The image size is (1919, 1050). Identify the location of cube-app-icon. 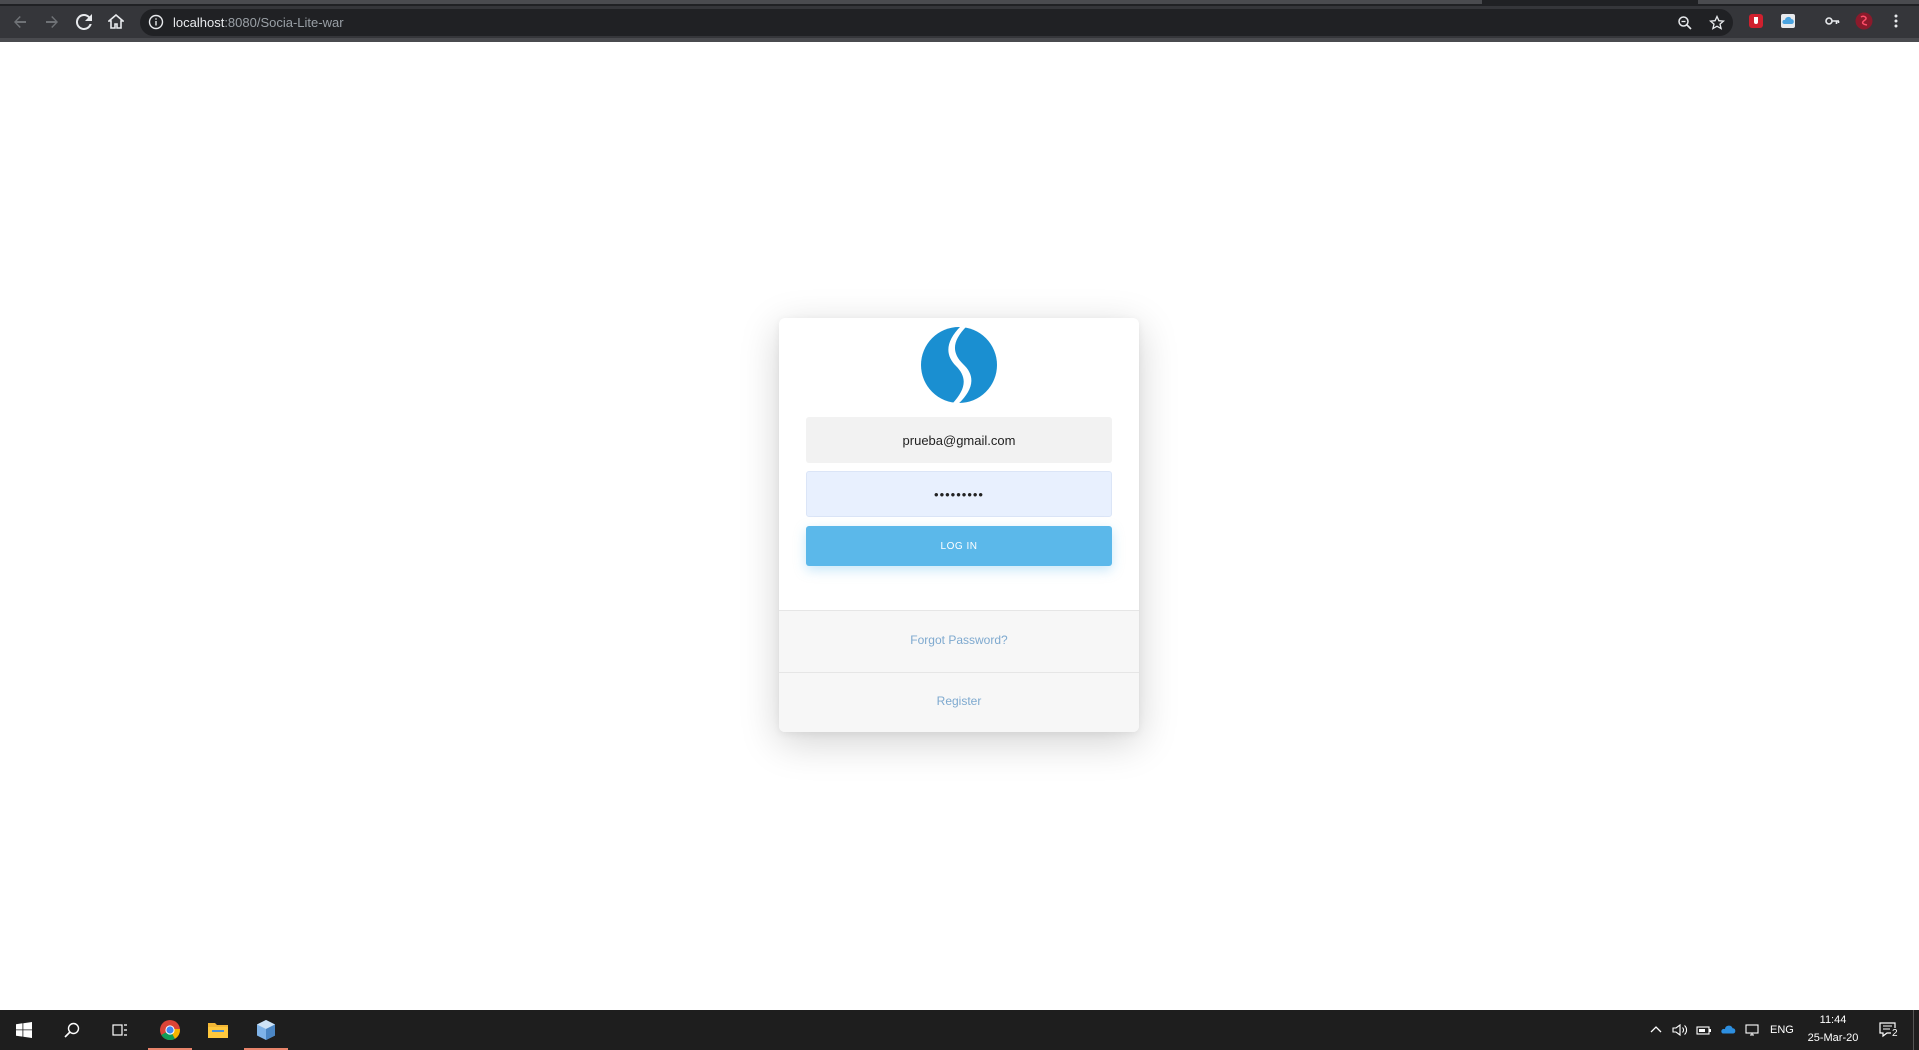
(266, 1030).